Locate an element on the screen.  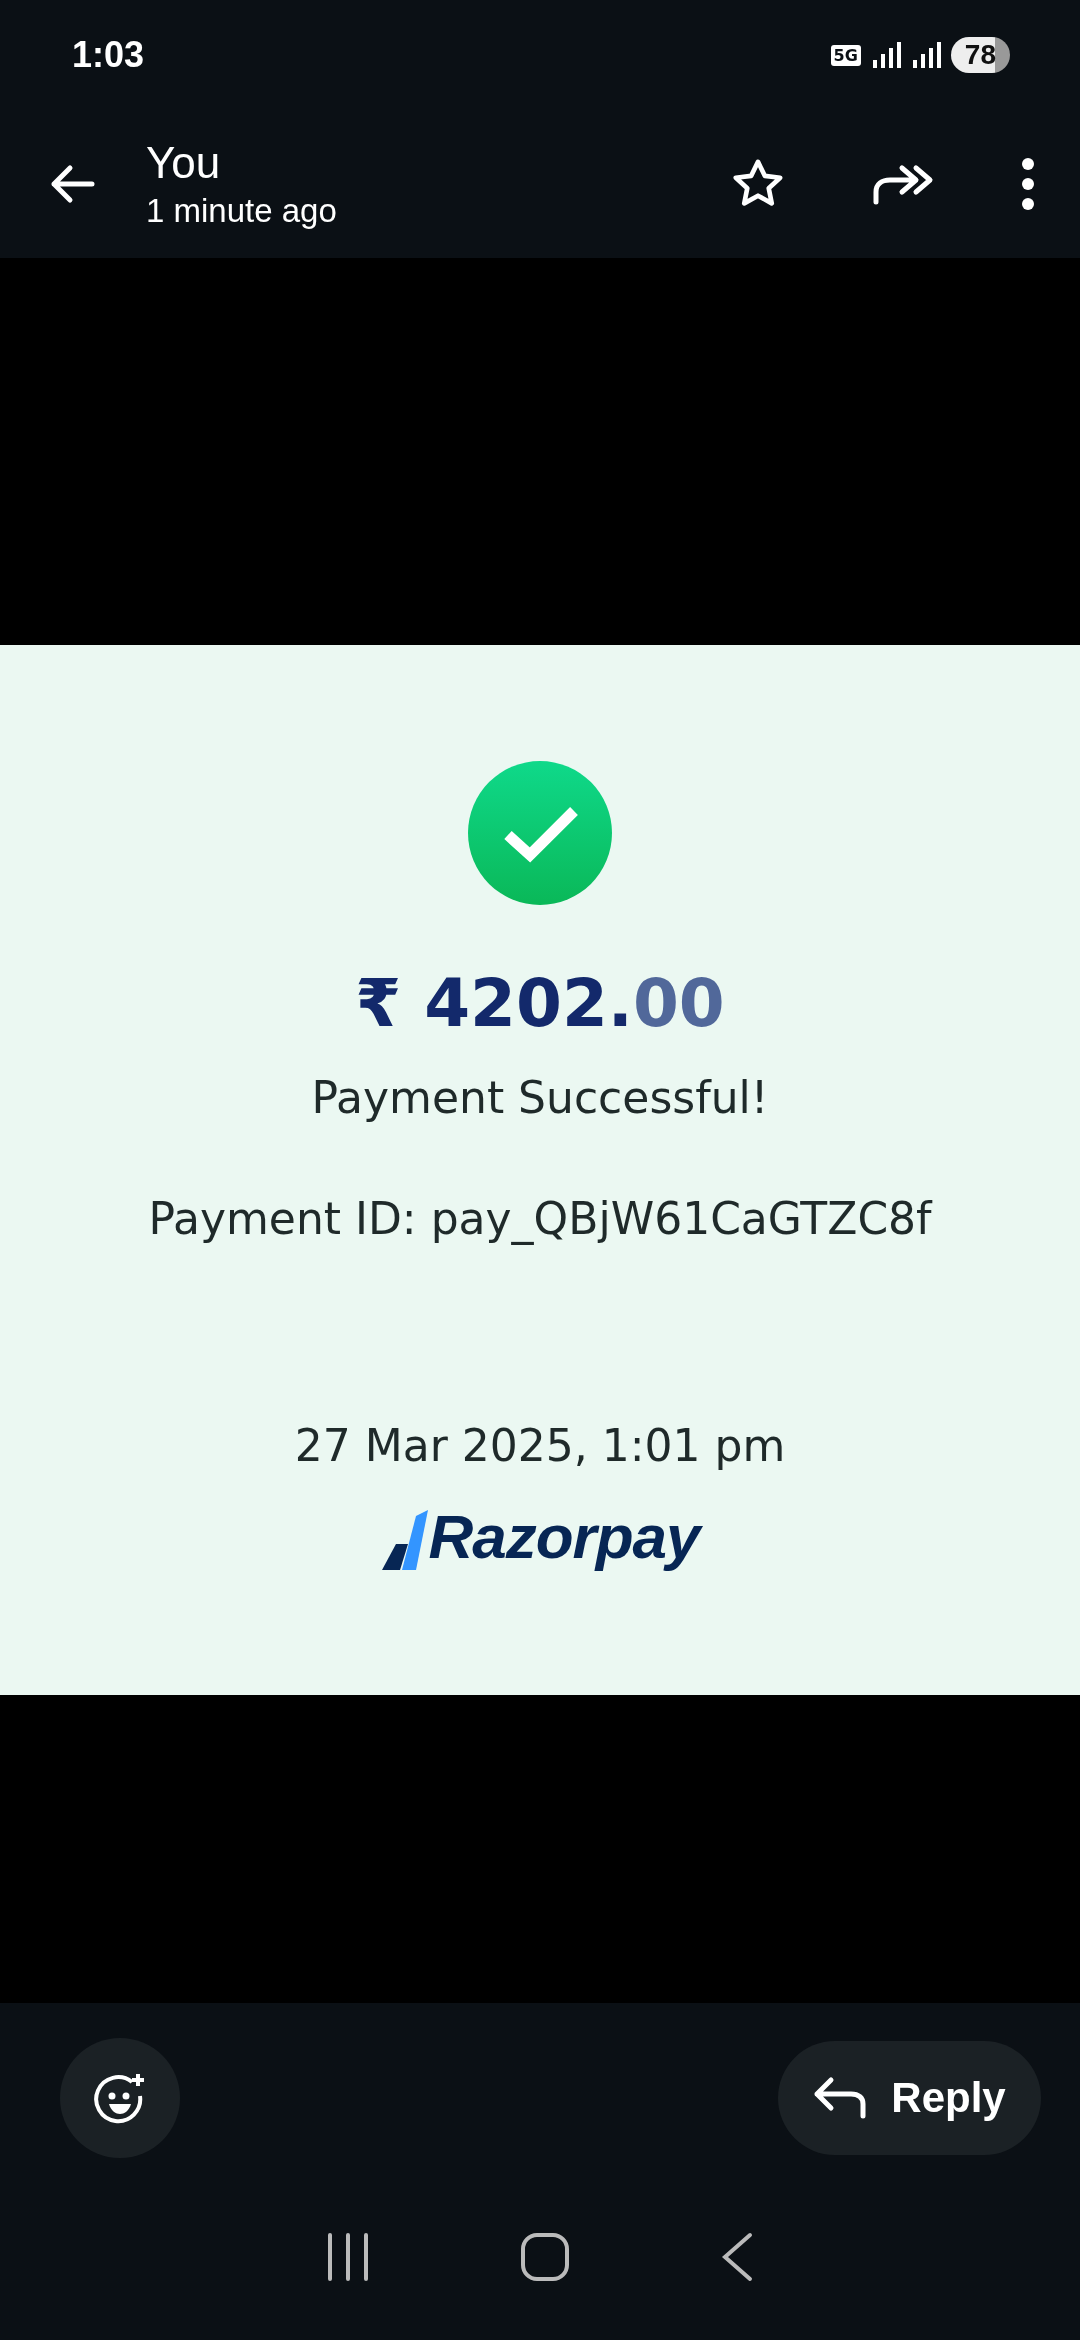
success-check-icon is located at coordinates (540, 833).